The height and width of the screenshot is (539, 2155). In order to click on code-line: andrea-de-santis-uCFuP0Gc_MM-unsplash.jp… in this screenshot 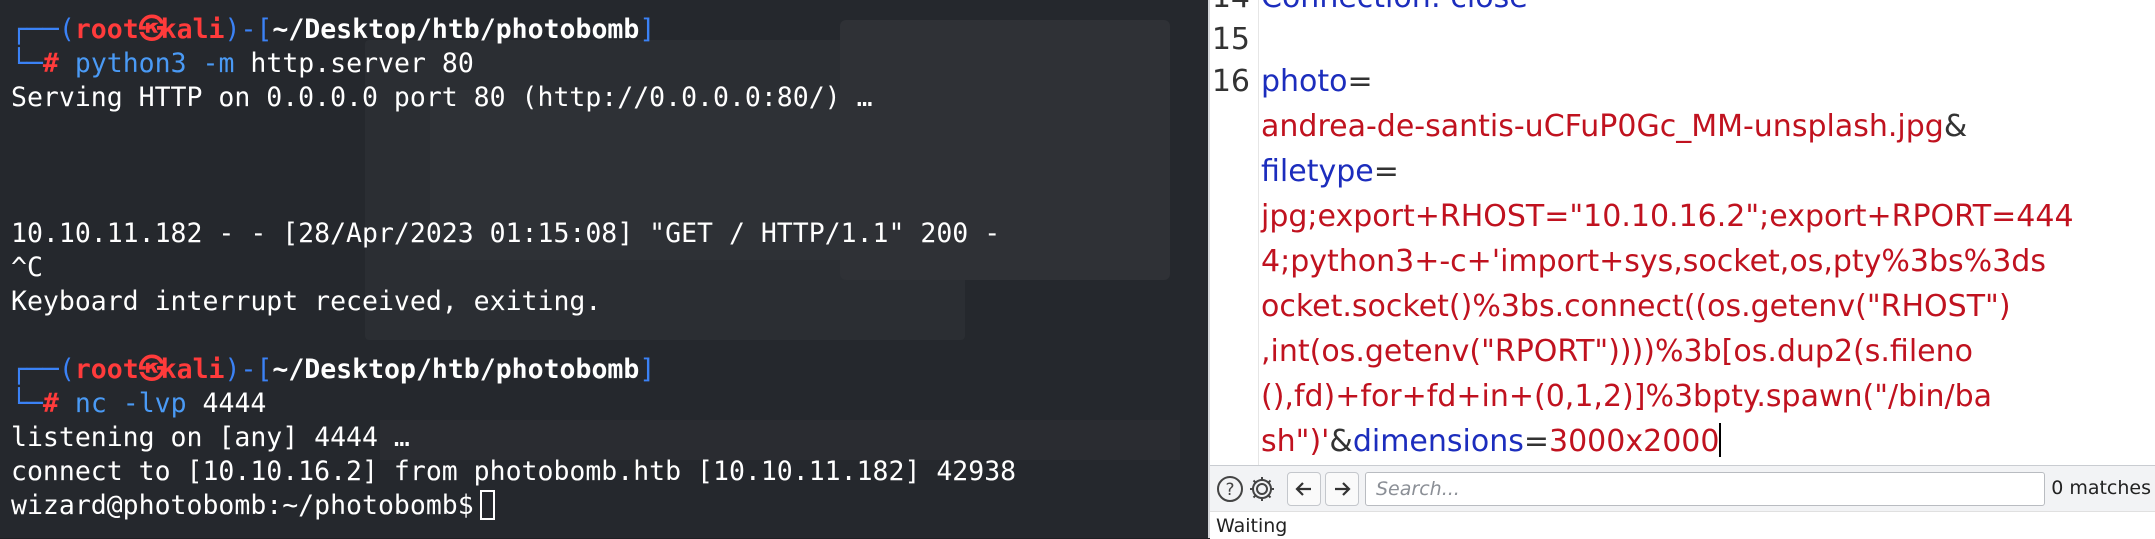, I will do `click(1614, 126)`.